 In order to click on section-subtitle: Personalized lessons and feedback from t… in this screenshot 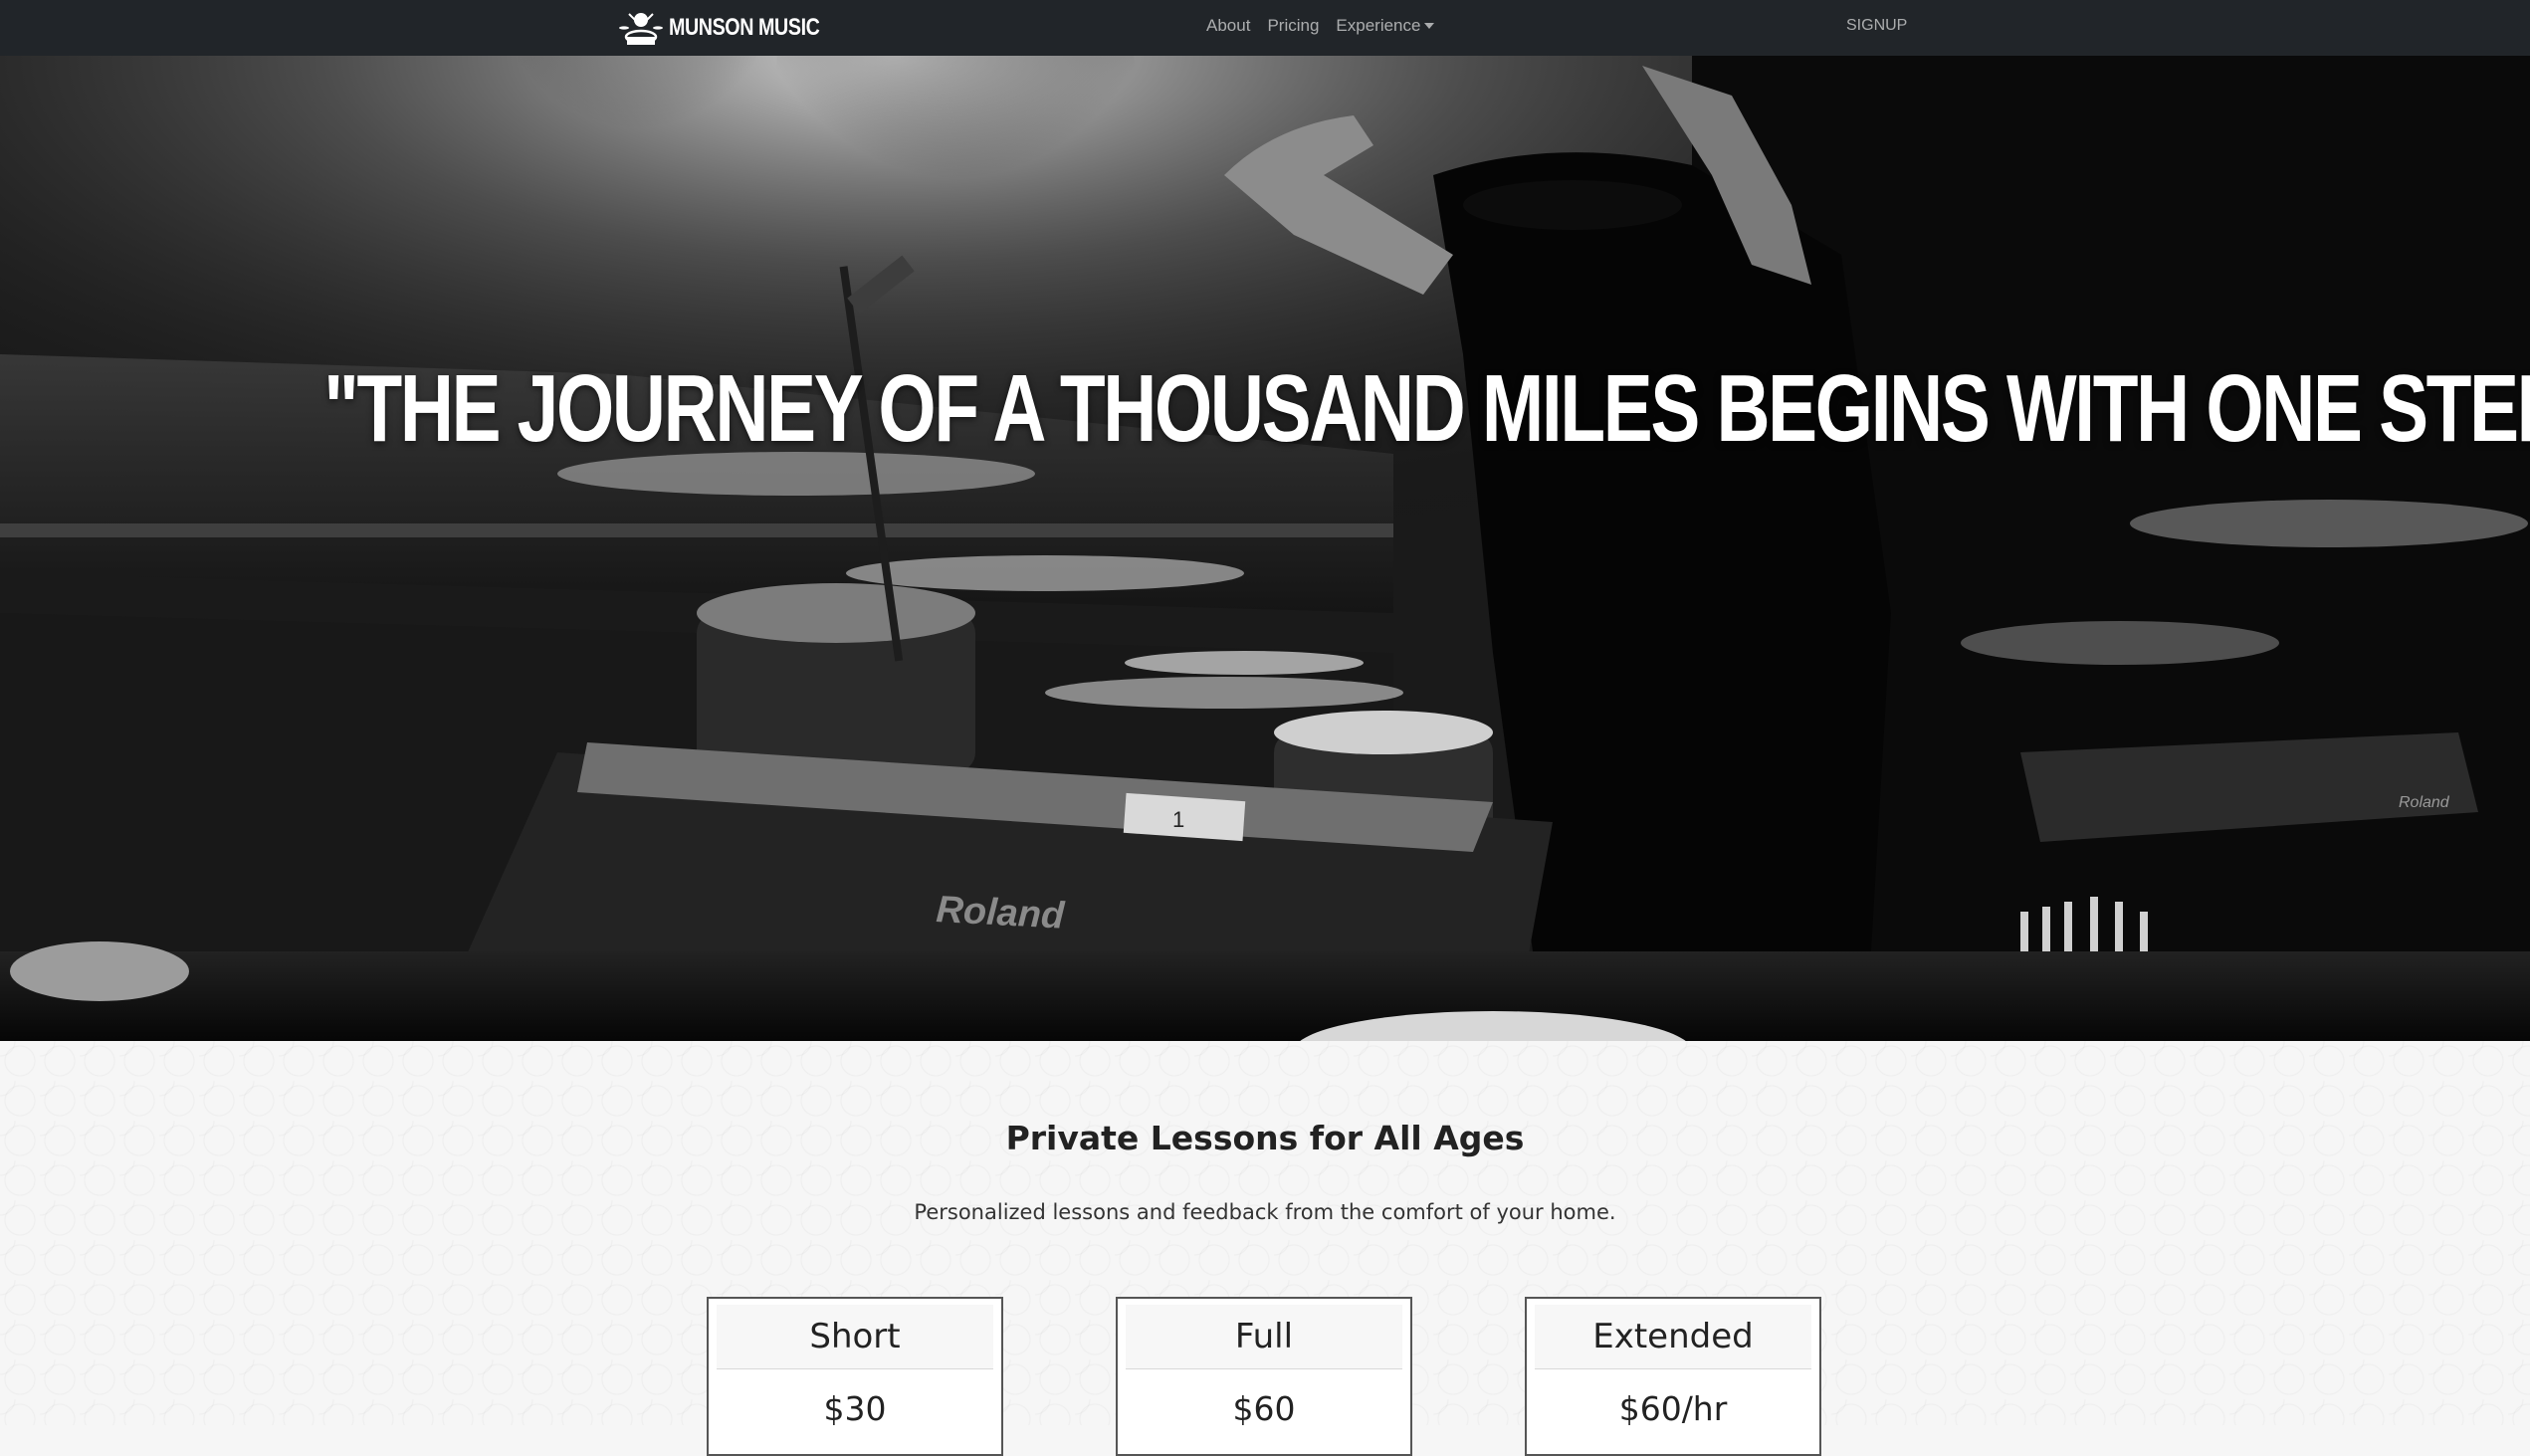, I will do `click(1265, 1212)`.